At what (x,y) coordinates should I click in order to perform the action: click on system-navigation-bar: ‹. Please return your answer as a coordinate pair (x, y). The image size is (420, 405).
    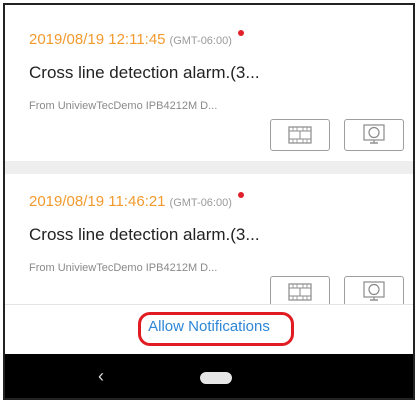
    Looking at the image, I should click on (209, 376).